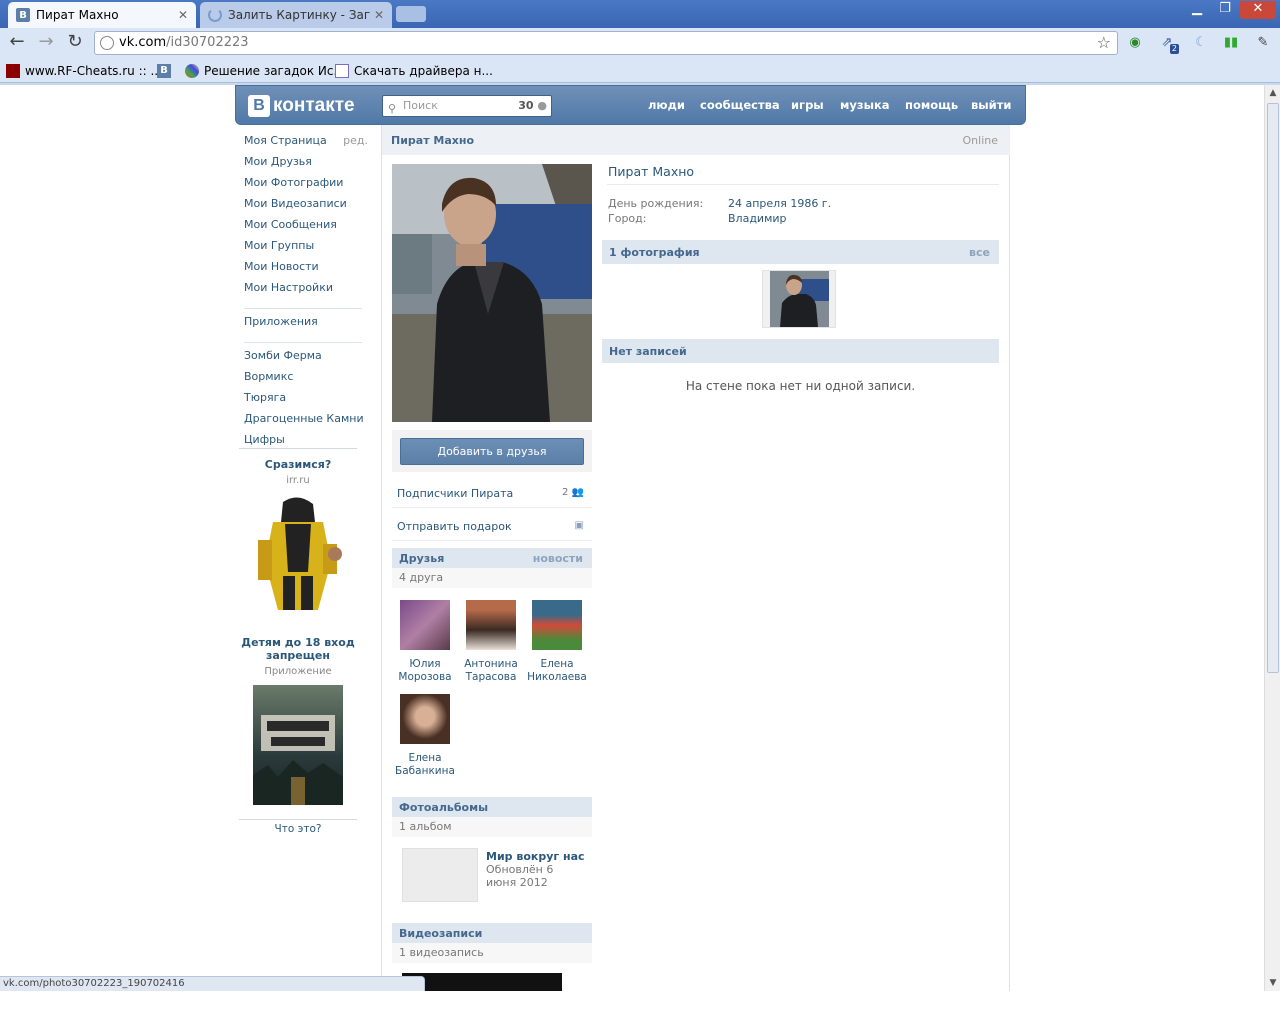 Image resolution: width=1280 pixels, height=1024 pixels. I want to click on wall-title: Нет записей, so click(648, 351).